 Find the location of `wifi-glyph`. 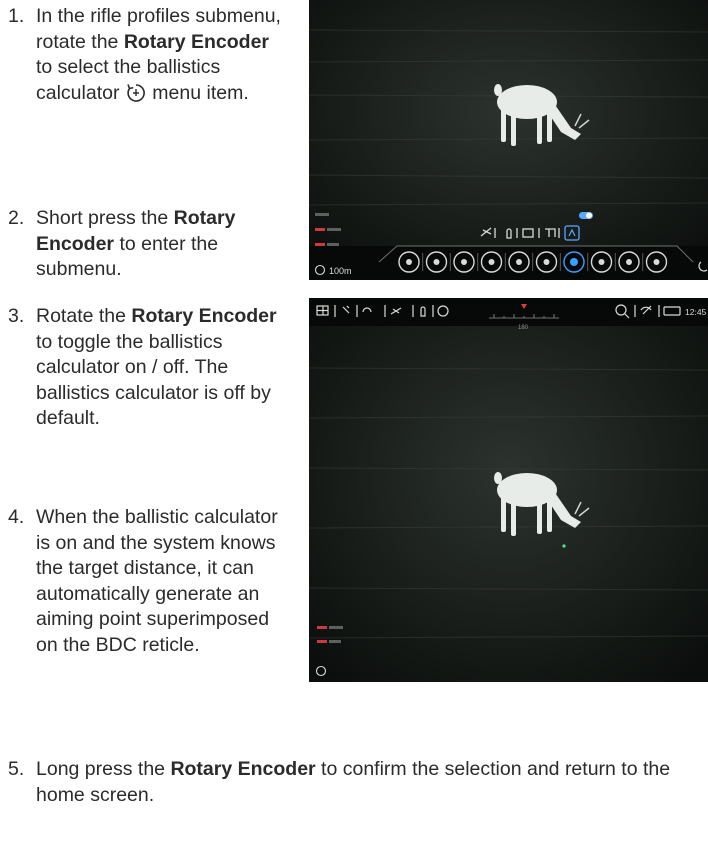

wifi-glyph is located at coordinates (409, 262).